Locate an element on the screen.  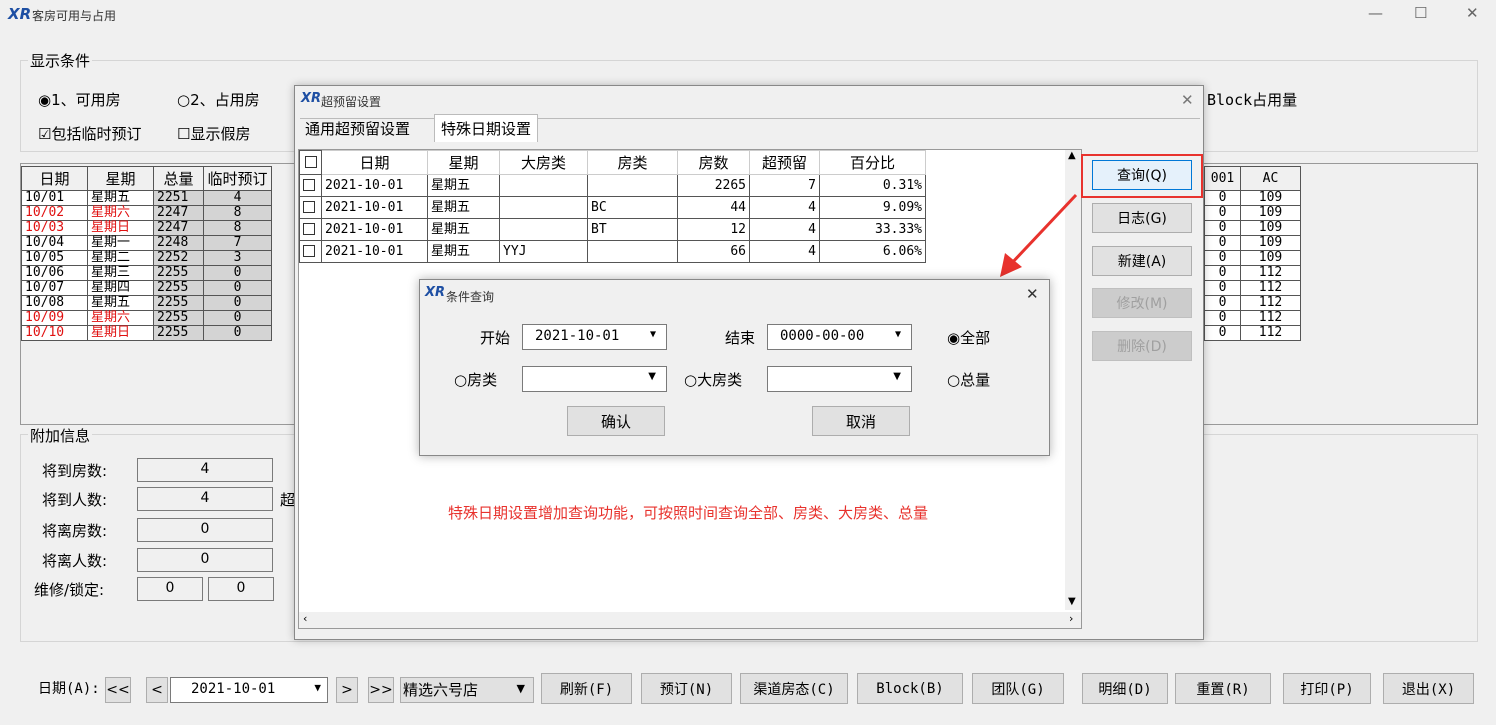
table-row: 10/09 星期六 2255 0 is located at coordinates (146, 318).